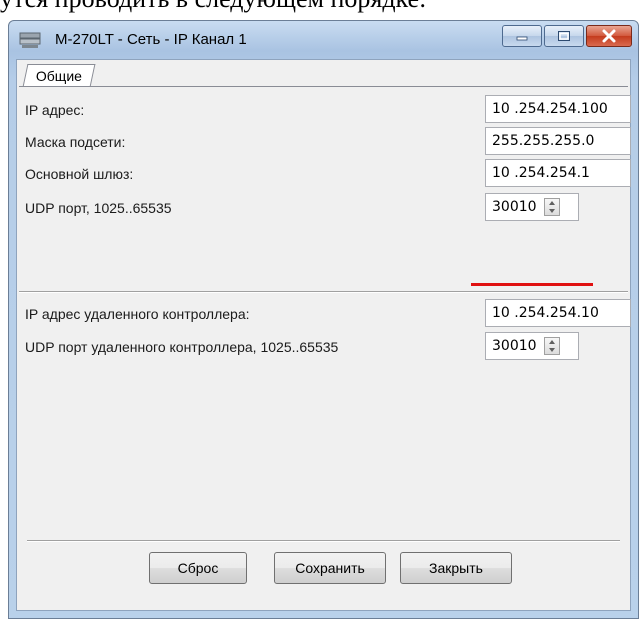 The height and width of the screenshot is (619, 639). Describe the element at coordinates (75, 142) in the screenshot. I see `subnet-mask-label: Маска подсети:` at that location.